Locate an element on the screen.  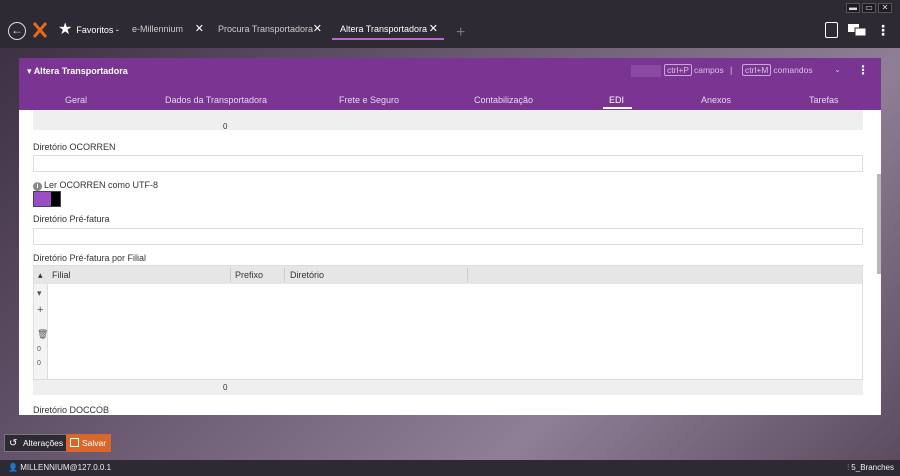
dir-prefatura-label: Diretório Pré-fatura is located at coordinates (71, 219).